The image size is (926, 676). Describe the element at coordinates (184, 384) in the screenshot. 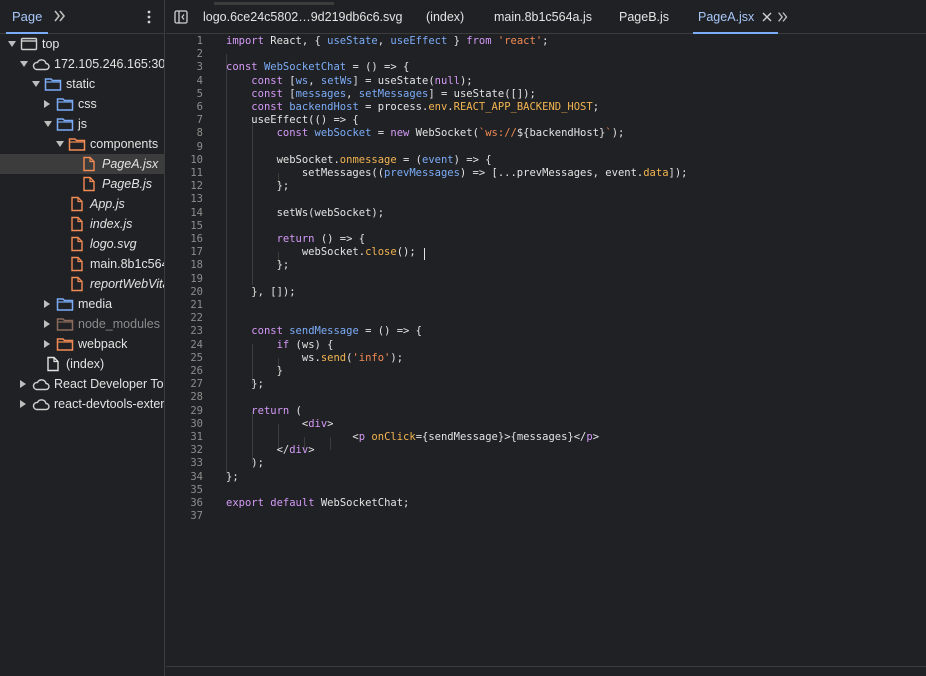

I see `line-number: 27` at that location.